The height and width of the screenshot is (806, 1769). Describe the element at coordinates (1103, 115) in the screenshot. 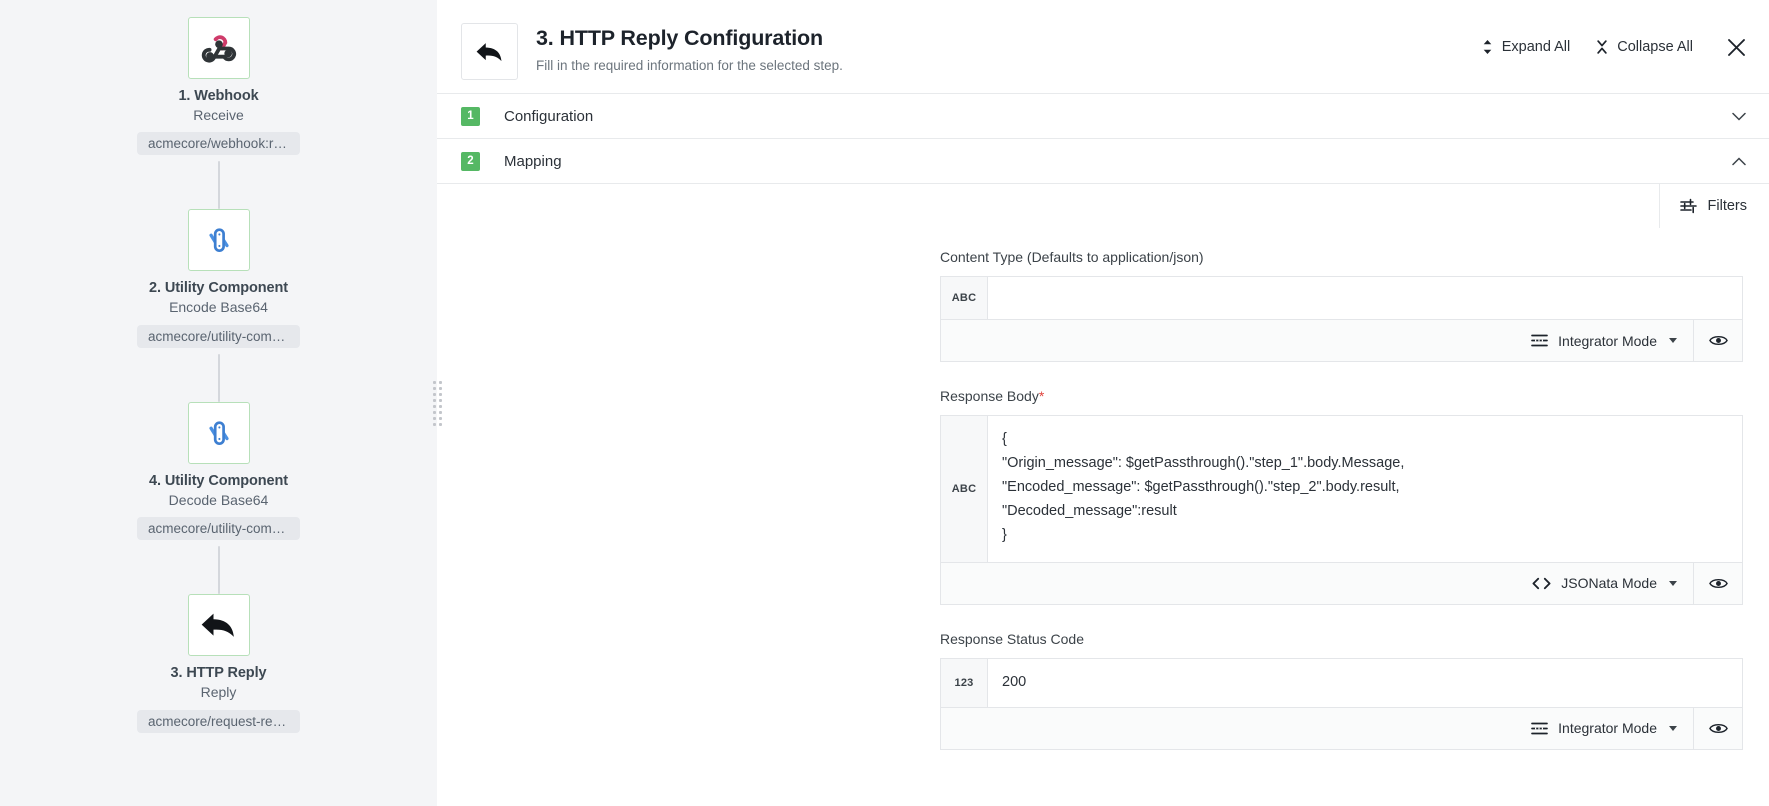

I see `section-header-configuration: 1 Configuration` at that location.